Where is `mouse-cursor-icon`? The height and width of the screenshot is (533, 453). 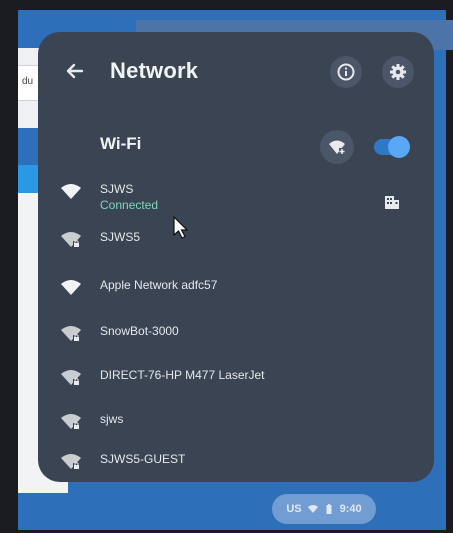 mouse-cursor-icon is located at coordinates (181, 227).